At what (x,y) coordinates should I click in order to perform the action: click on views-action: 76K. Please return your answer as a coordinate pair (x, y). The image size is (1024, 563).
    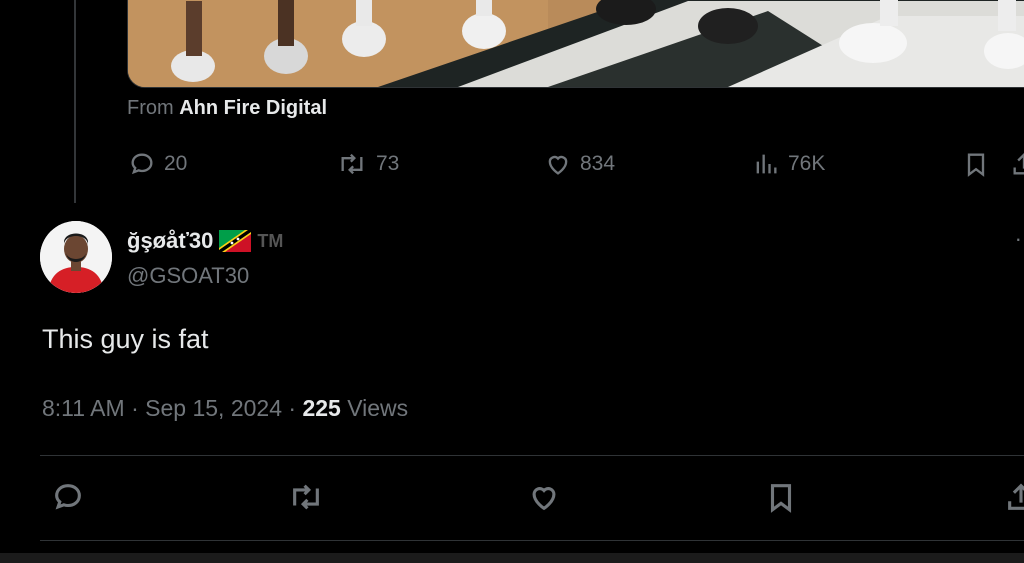
    Looking at the image, I should click on (788, 164).